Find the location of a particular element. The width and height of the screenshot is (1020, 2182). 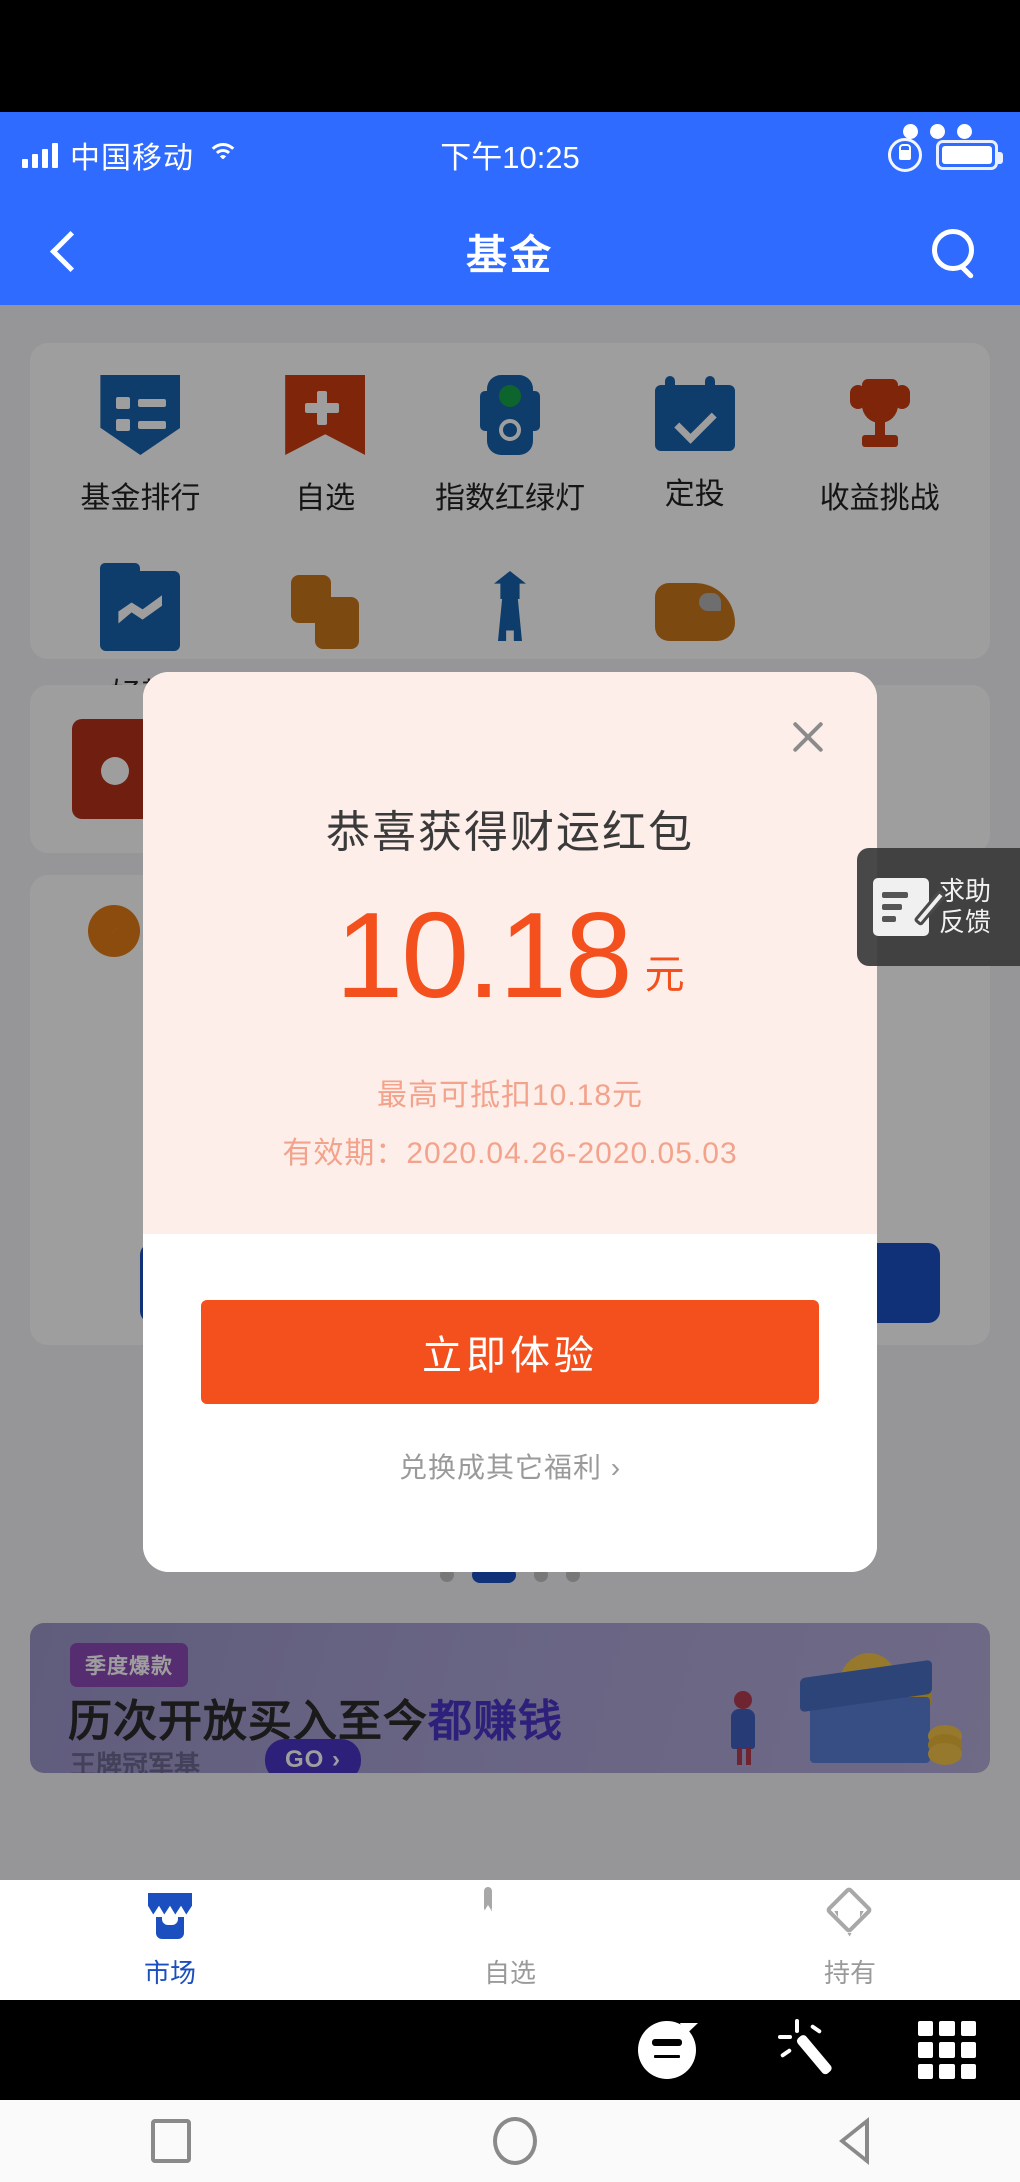

back-triangle-icon is located at coordinates (854, 2141).